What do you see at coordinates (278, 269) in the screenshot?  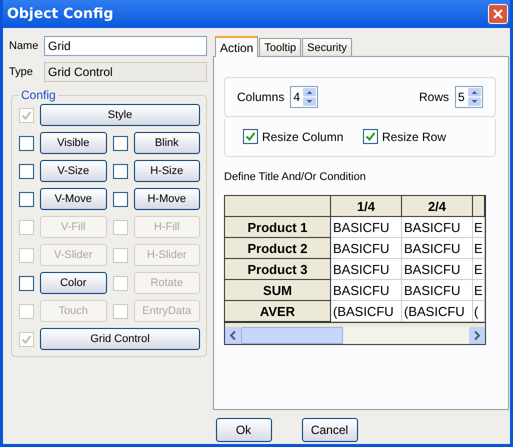 I see `row-header: Product 3` at bounding box center [278, 269].